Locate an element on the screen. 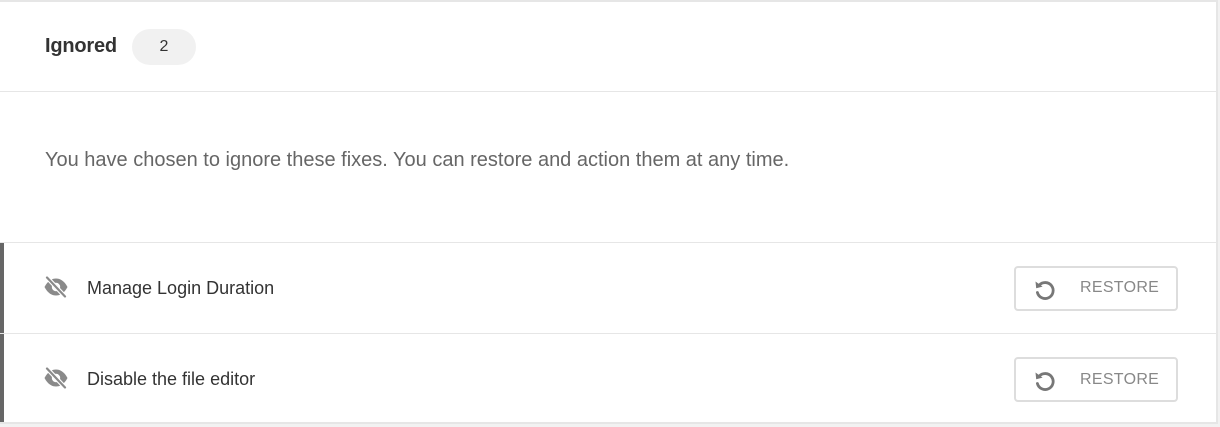  count-badge: 2 is located at coordinates (163, 46).